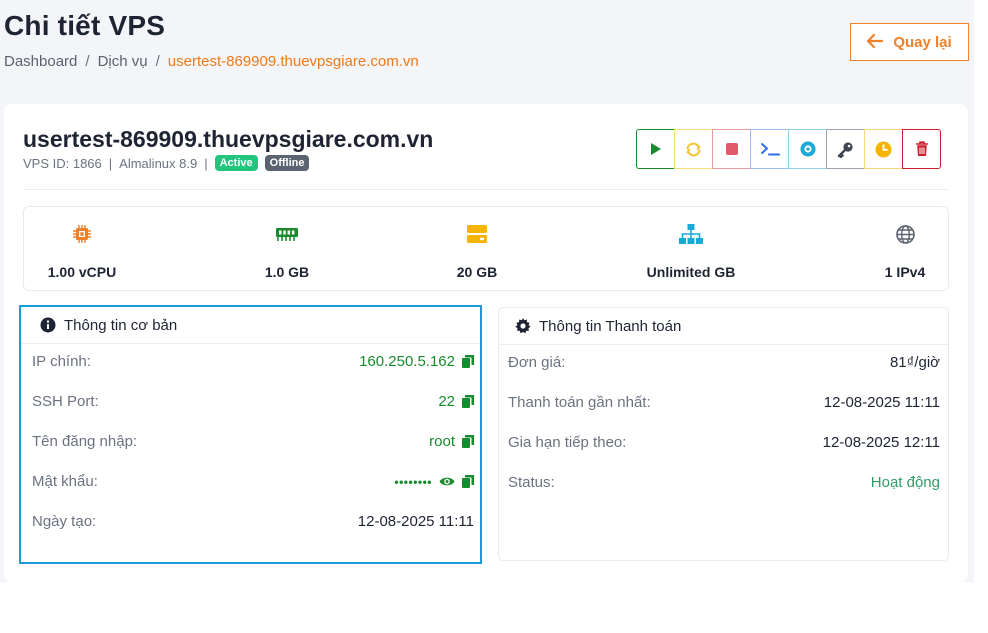 This screenshot has height=633, width=988. What do you see at coordinates (250, 441) in the screenshot?
I see `info-row-username: Tên đăng nhập: root` at bounding box center [250, 441].